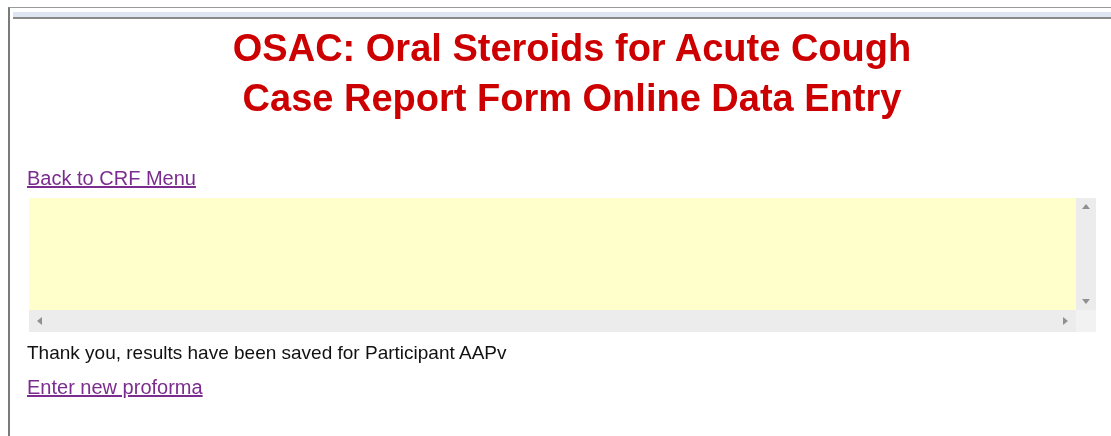 The image size is (1111, 436). Describe the element at coordinates (39, 321) in the screenshot. I see `scroll-left-icon` at that location.